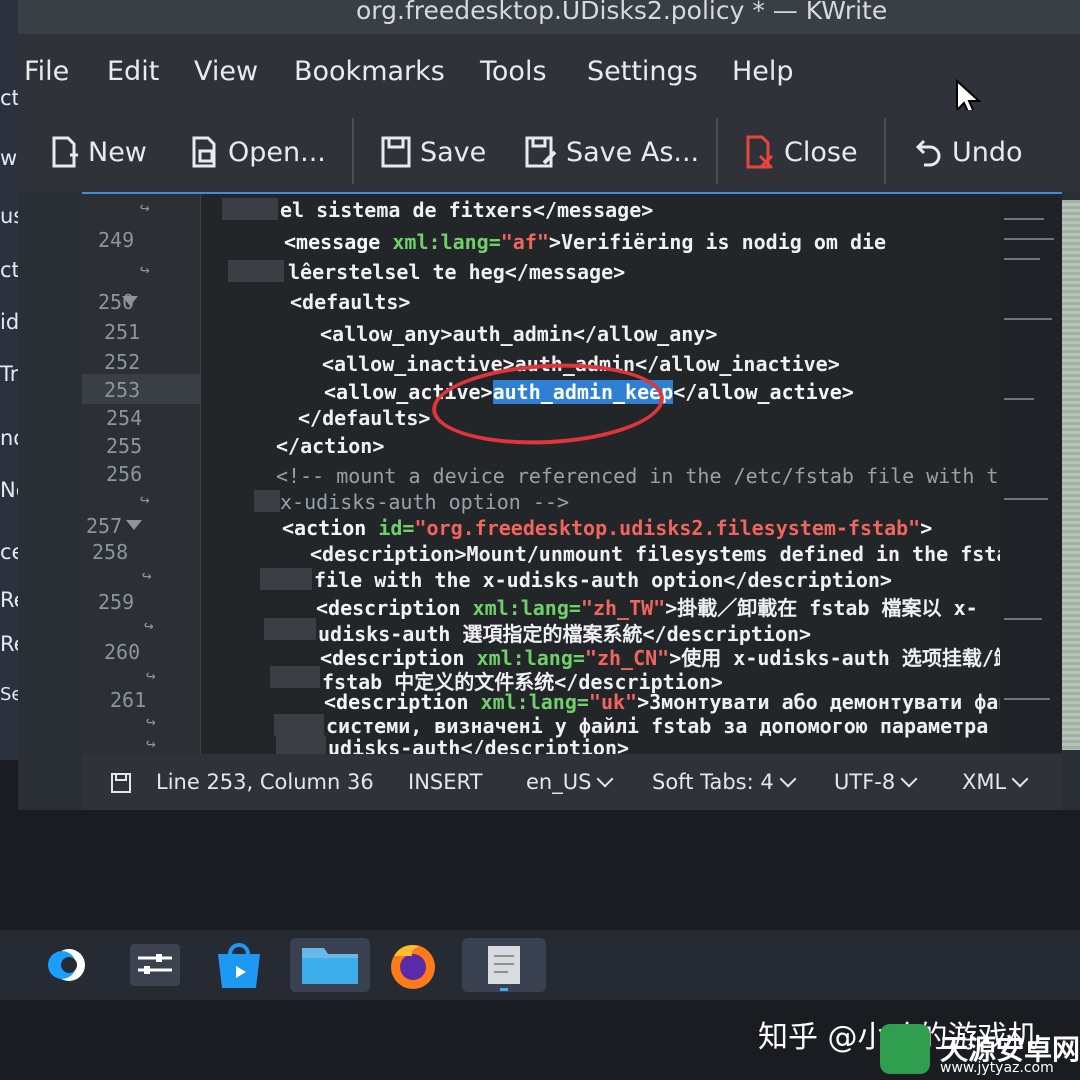  I want to click on xml-tag: >, so click(926, 528).